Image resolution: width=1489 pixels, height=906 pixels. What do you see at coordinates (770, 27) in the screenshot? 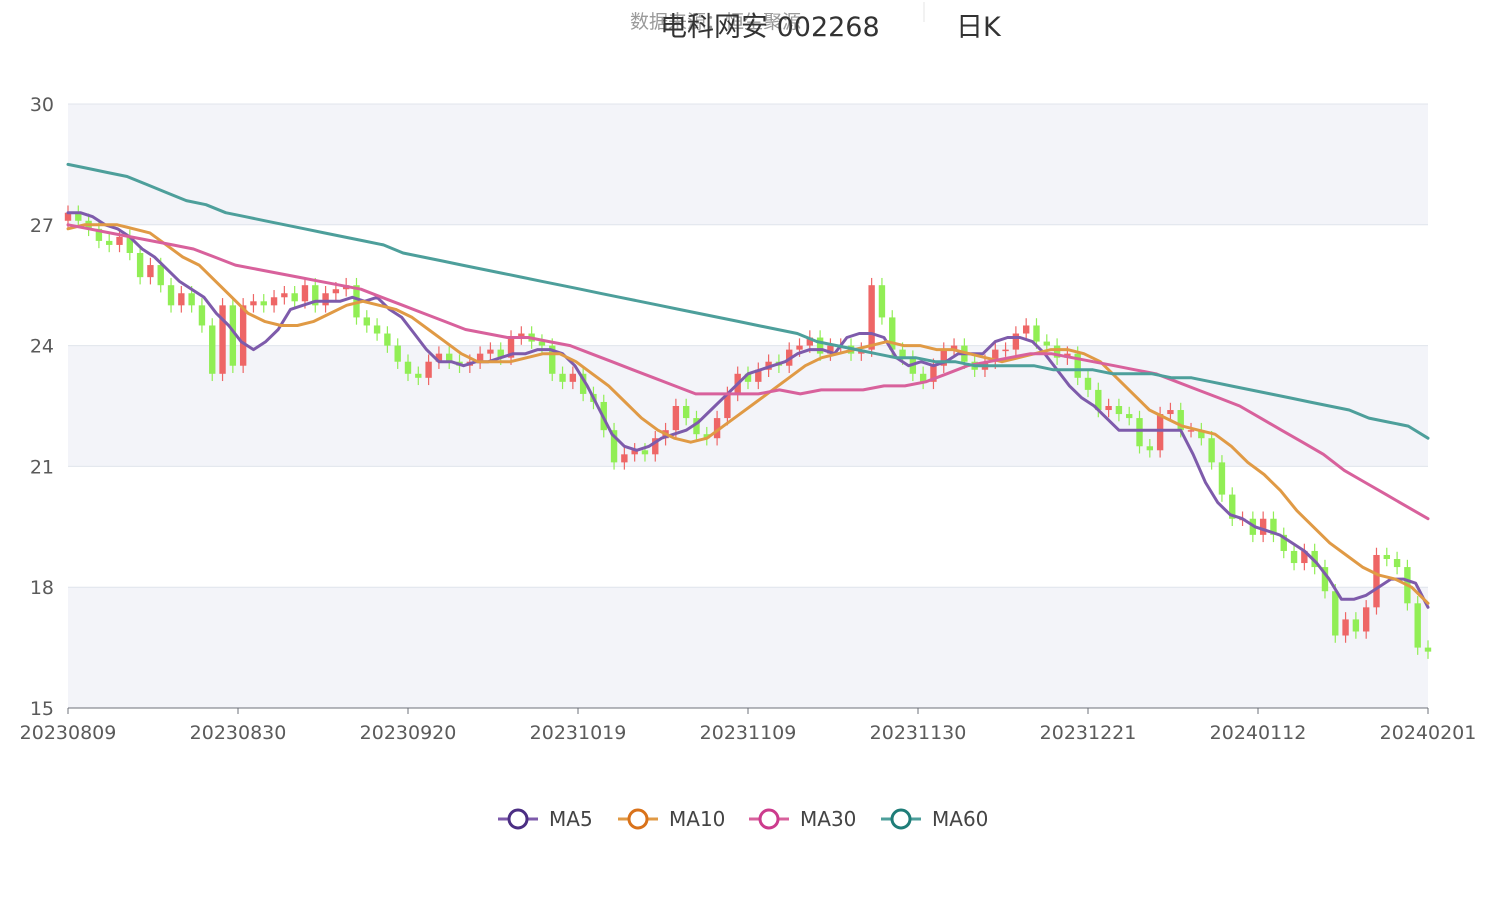
I see `chart-title: 电科网安 002268` at bounding box center [770, 27].